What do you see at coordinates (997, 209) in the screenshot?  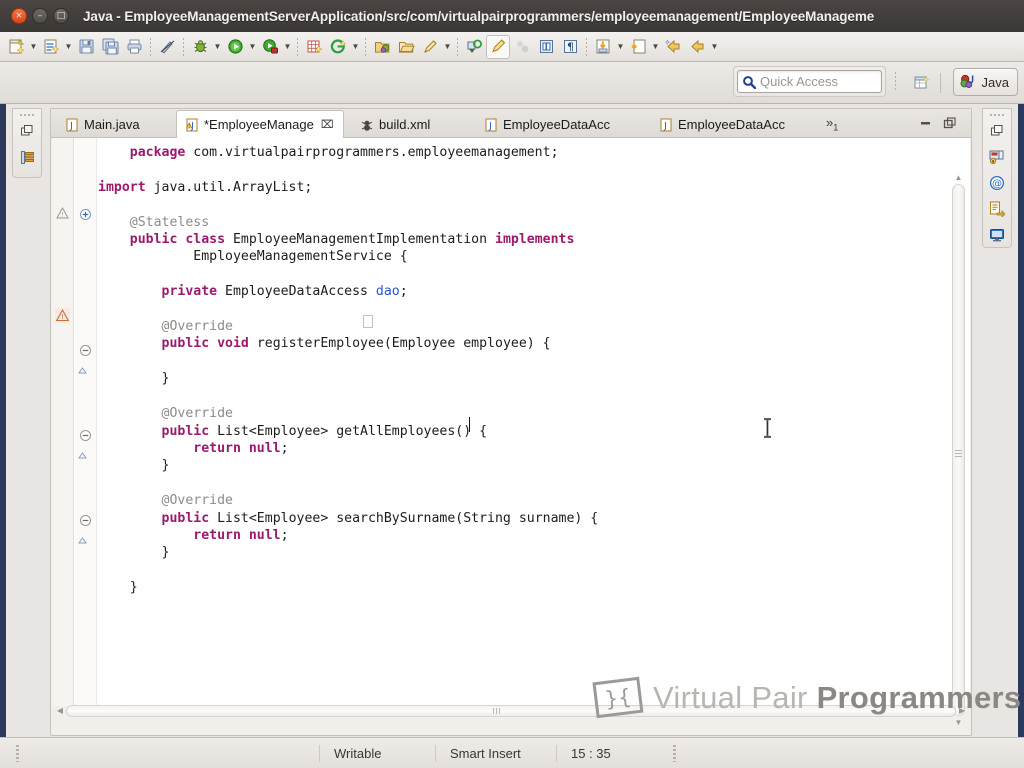 I see `outline-view-icon` at bounding box center [997, 209].